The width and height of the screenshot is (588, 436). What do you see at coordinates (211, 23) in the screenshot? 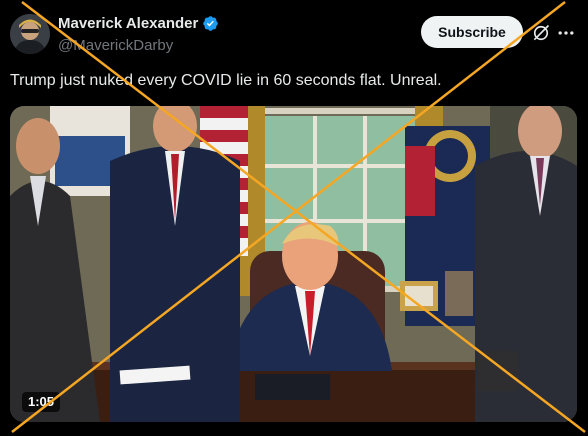
I see `verified-badge-icon` at bounding box center [211, 23].